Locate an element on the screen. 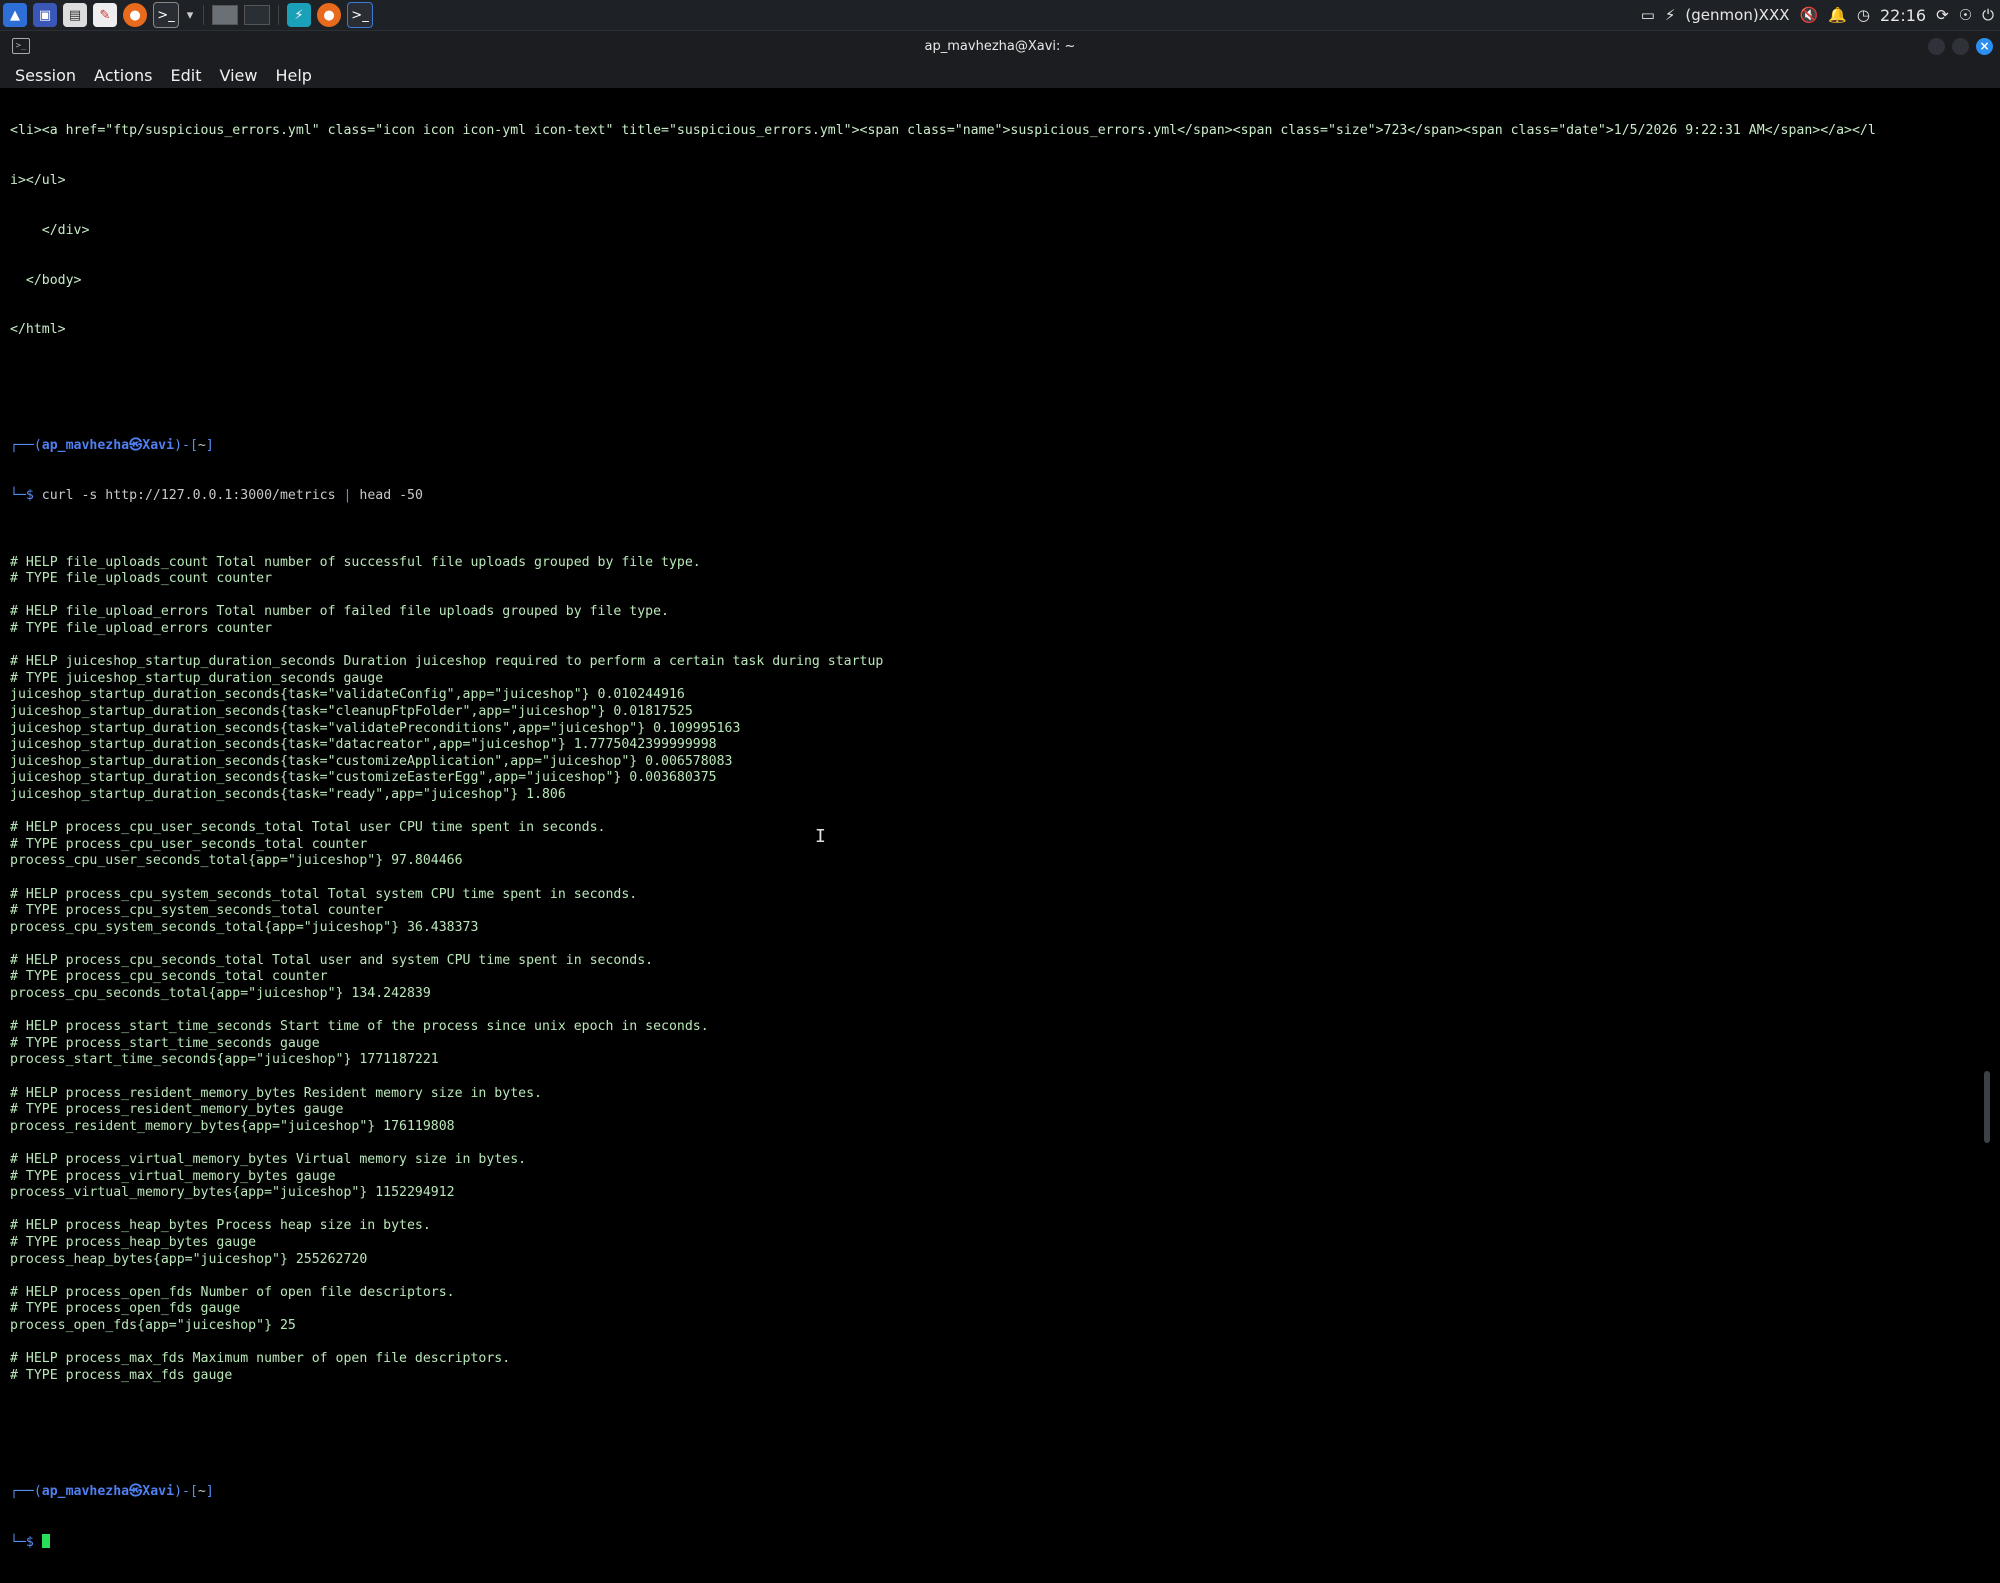 This screenshot has height=1583, width=2000. firefox-icon: ● is located at coordinates (135, 15).